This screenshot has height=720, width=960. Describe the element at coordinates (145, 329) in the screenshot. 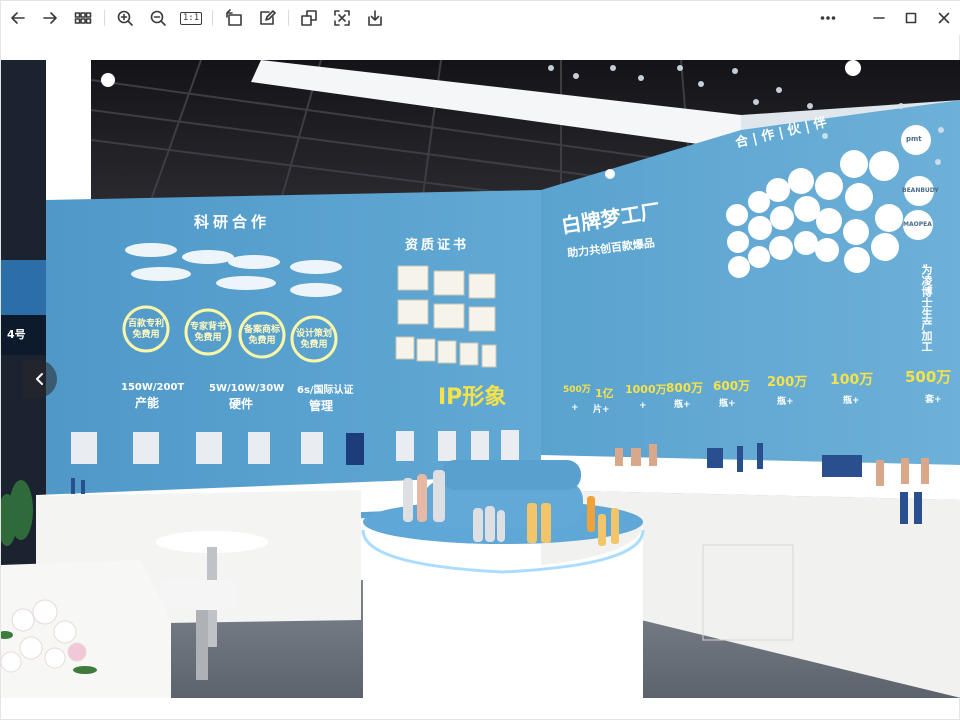

I see `badge-patents: 百款专利 免费用` at that location.